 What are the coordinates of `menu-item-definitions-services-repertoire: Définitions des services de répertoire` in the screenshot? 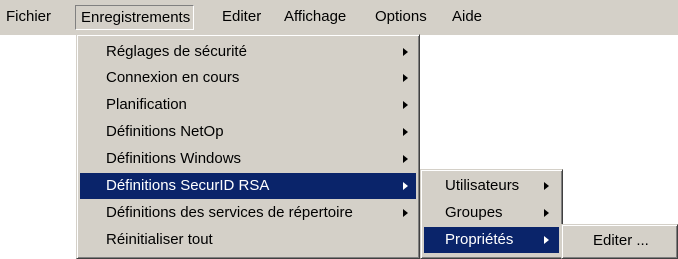 It's located at (248, 213).